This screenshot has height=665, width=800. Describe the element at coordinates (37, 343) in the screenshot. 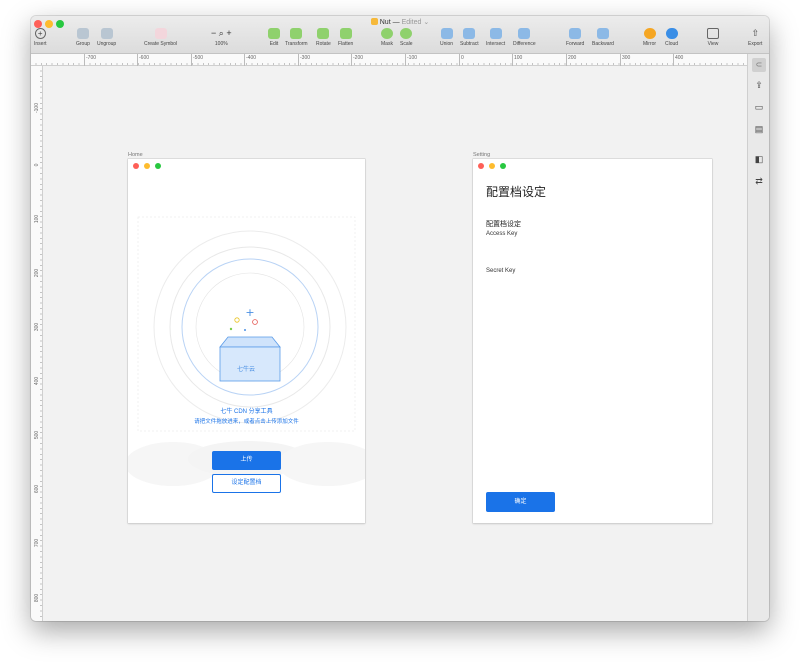

I see `vertical-ruler: -100 0 100 200 300 400 500 600 700 800` at that location.